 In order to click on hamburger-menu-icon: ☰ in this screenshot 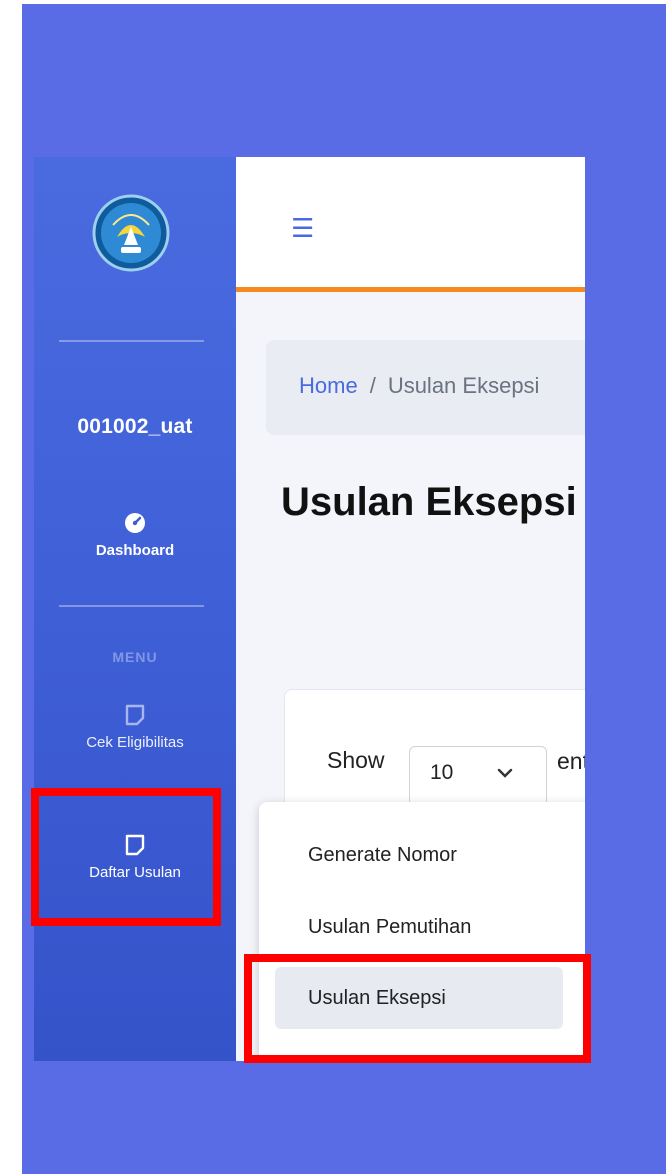, I will do `click(302, 228)`.